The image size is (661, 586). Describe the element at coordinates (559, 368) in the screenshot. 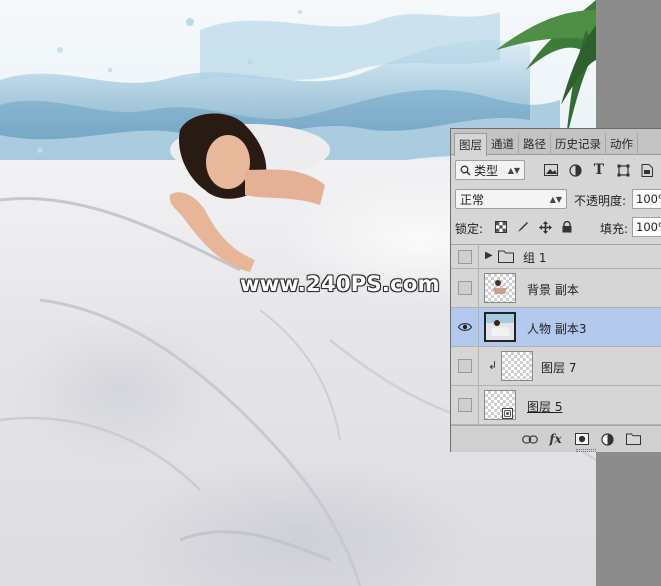

I see `layer-name: 图层 7` at that location.